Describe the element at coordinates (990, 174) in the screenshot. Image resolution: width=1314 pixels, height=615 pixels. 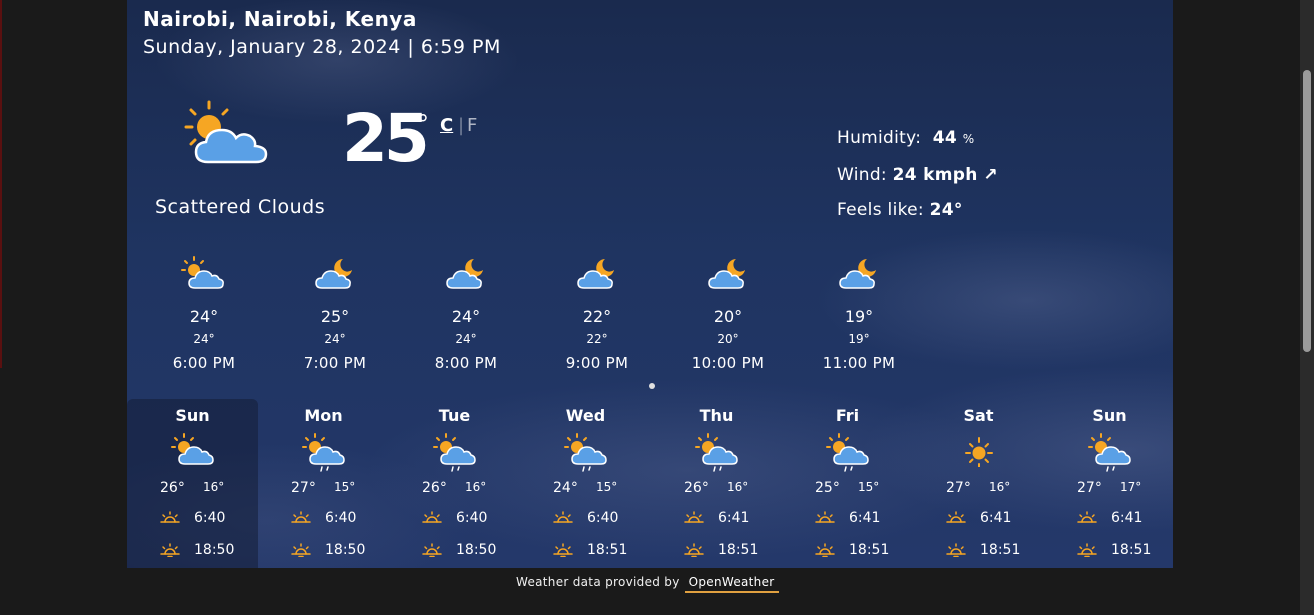
I see `wind-direction-arrow-icon: ↗` at that location.